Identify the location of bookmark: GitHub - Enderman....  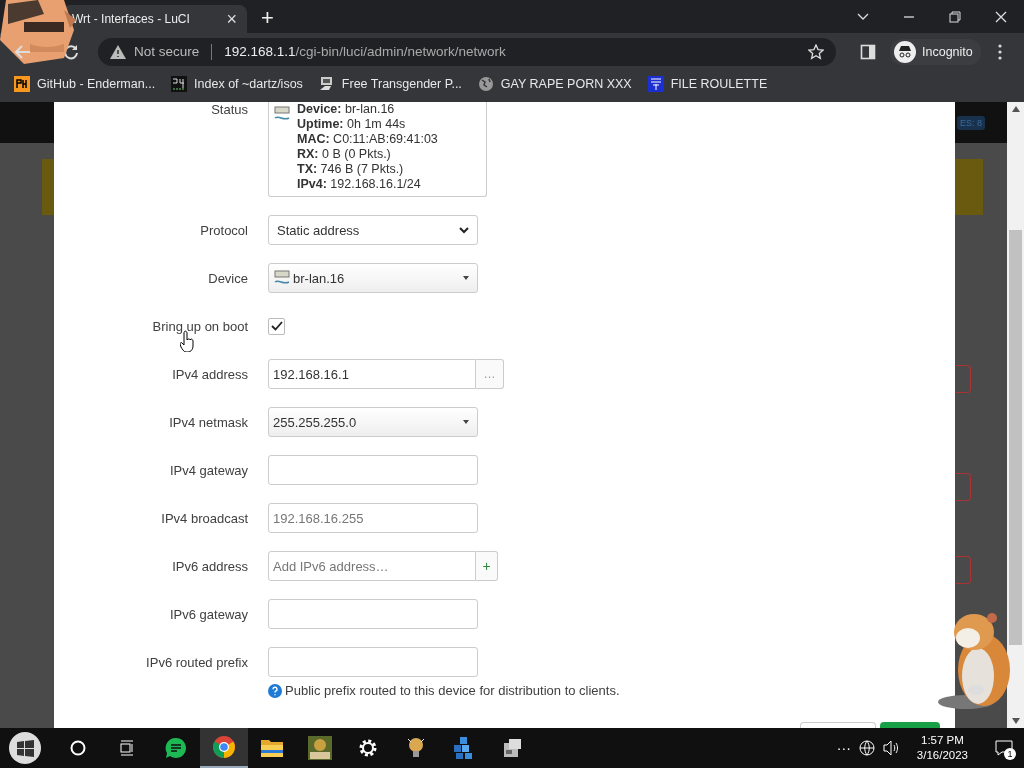
(85, 83).